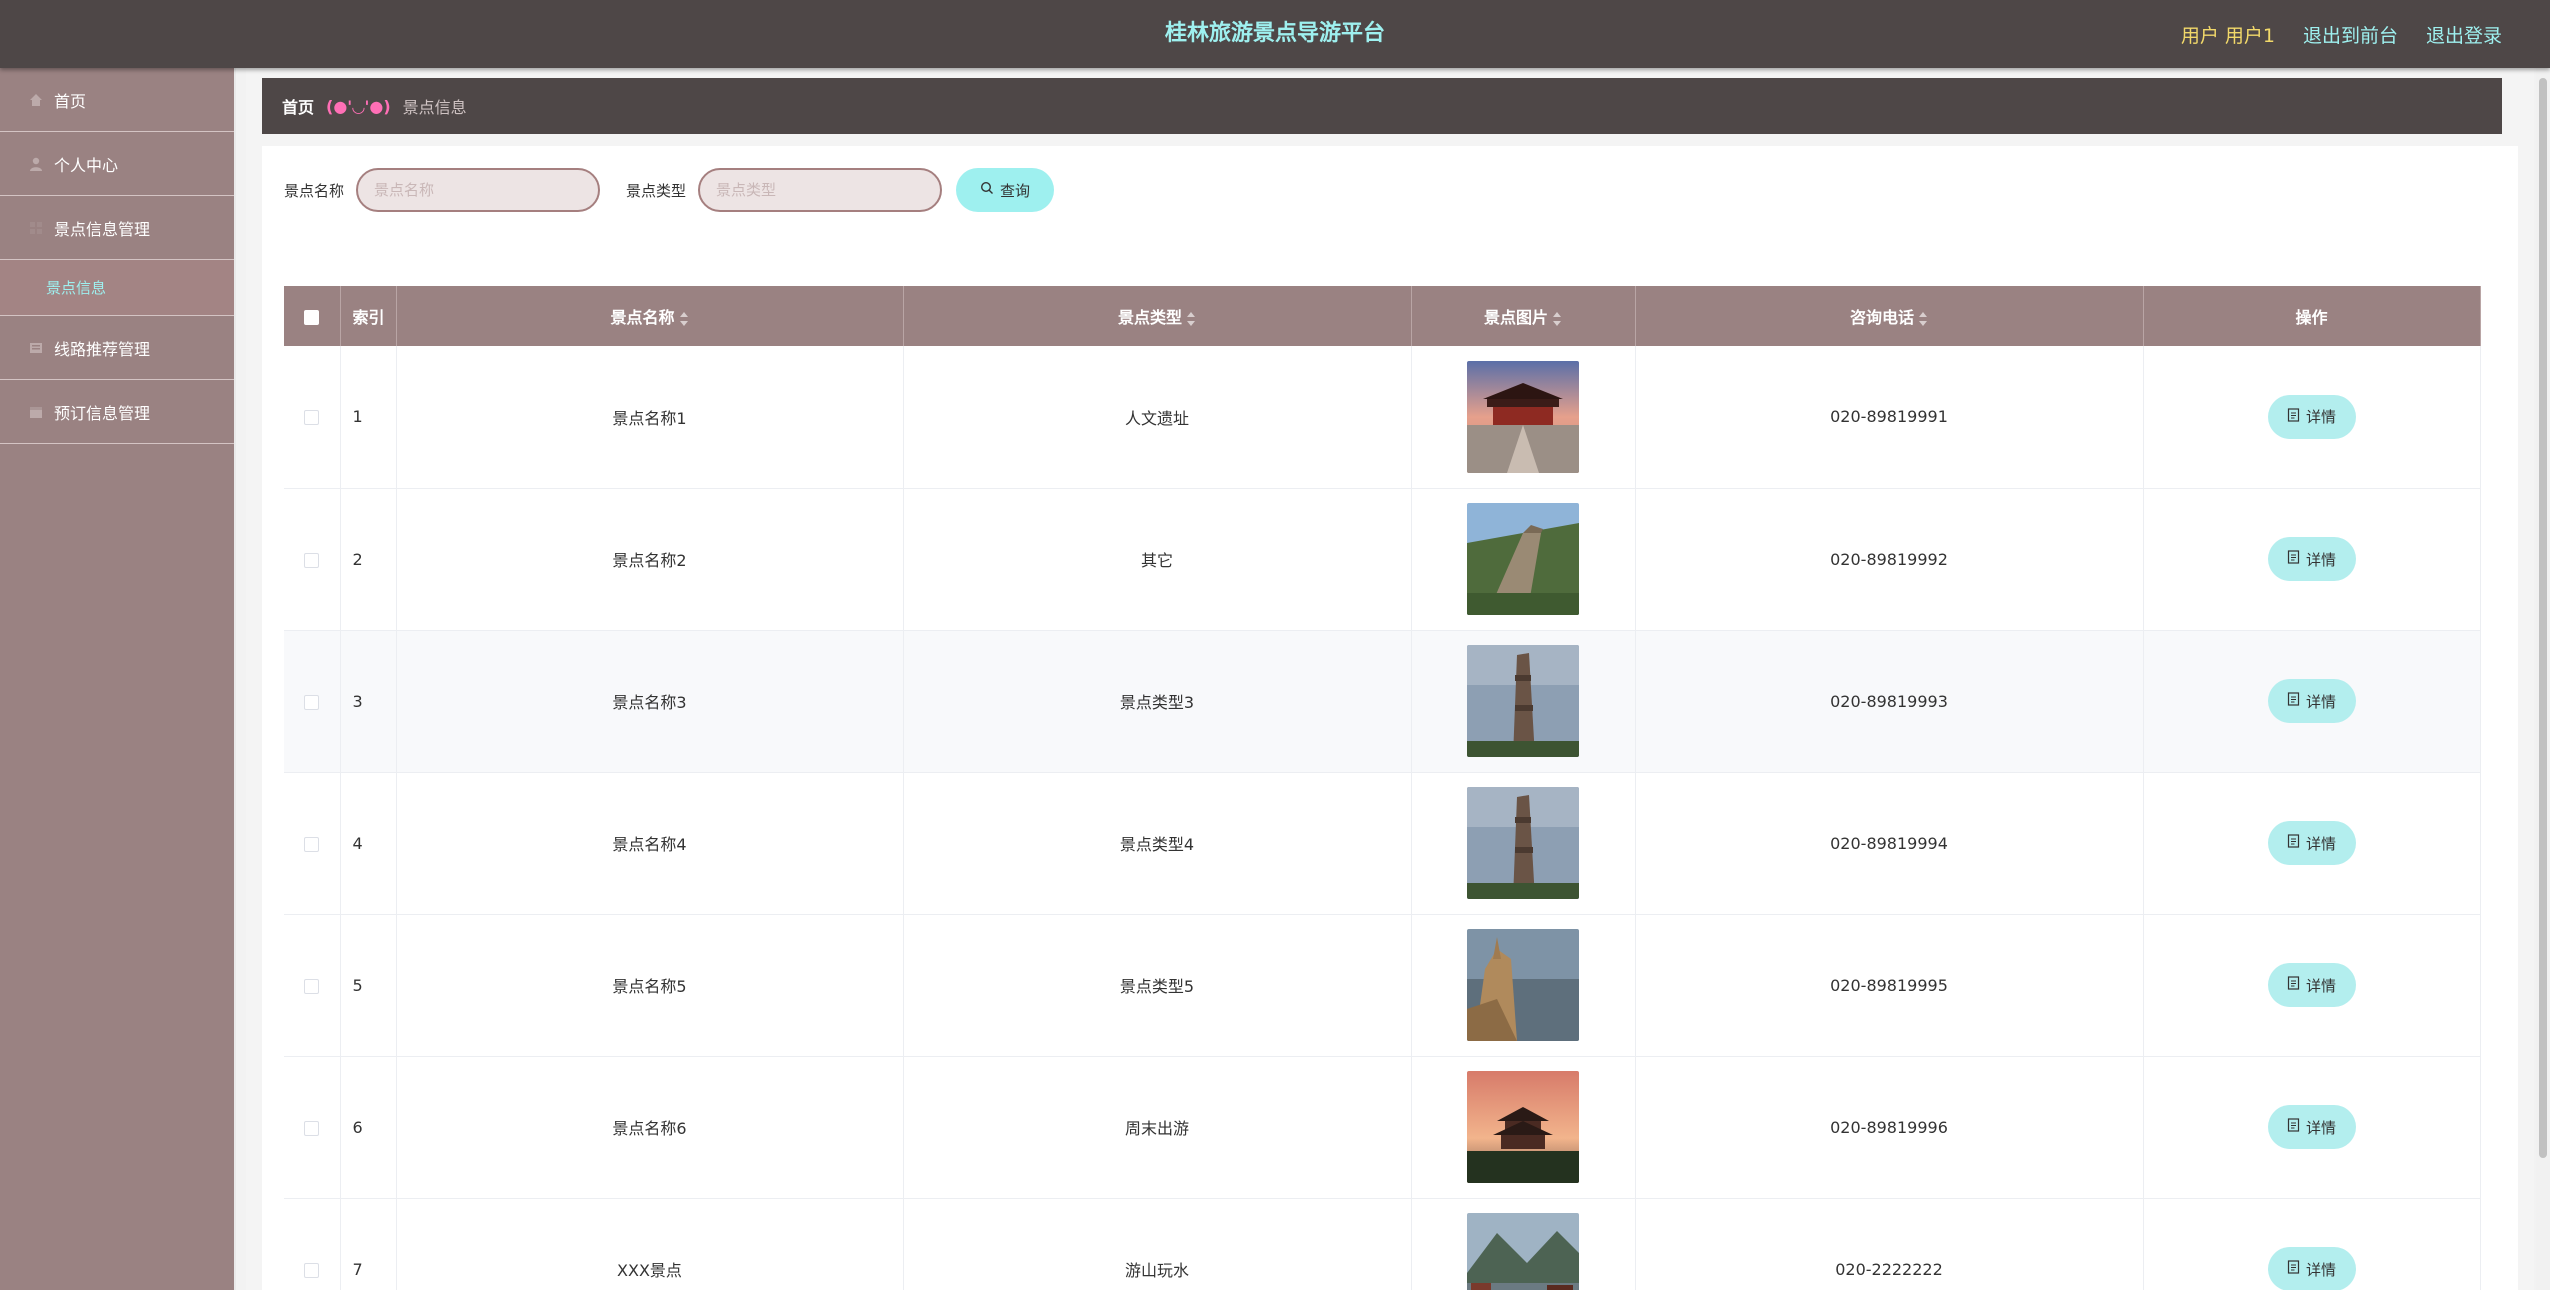 This screenshot has height=1290, width=2550. I want to click on sidebar-item-booking-management: 预订信息管理, so click(117, 412).